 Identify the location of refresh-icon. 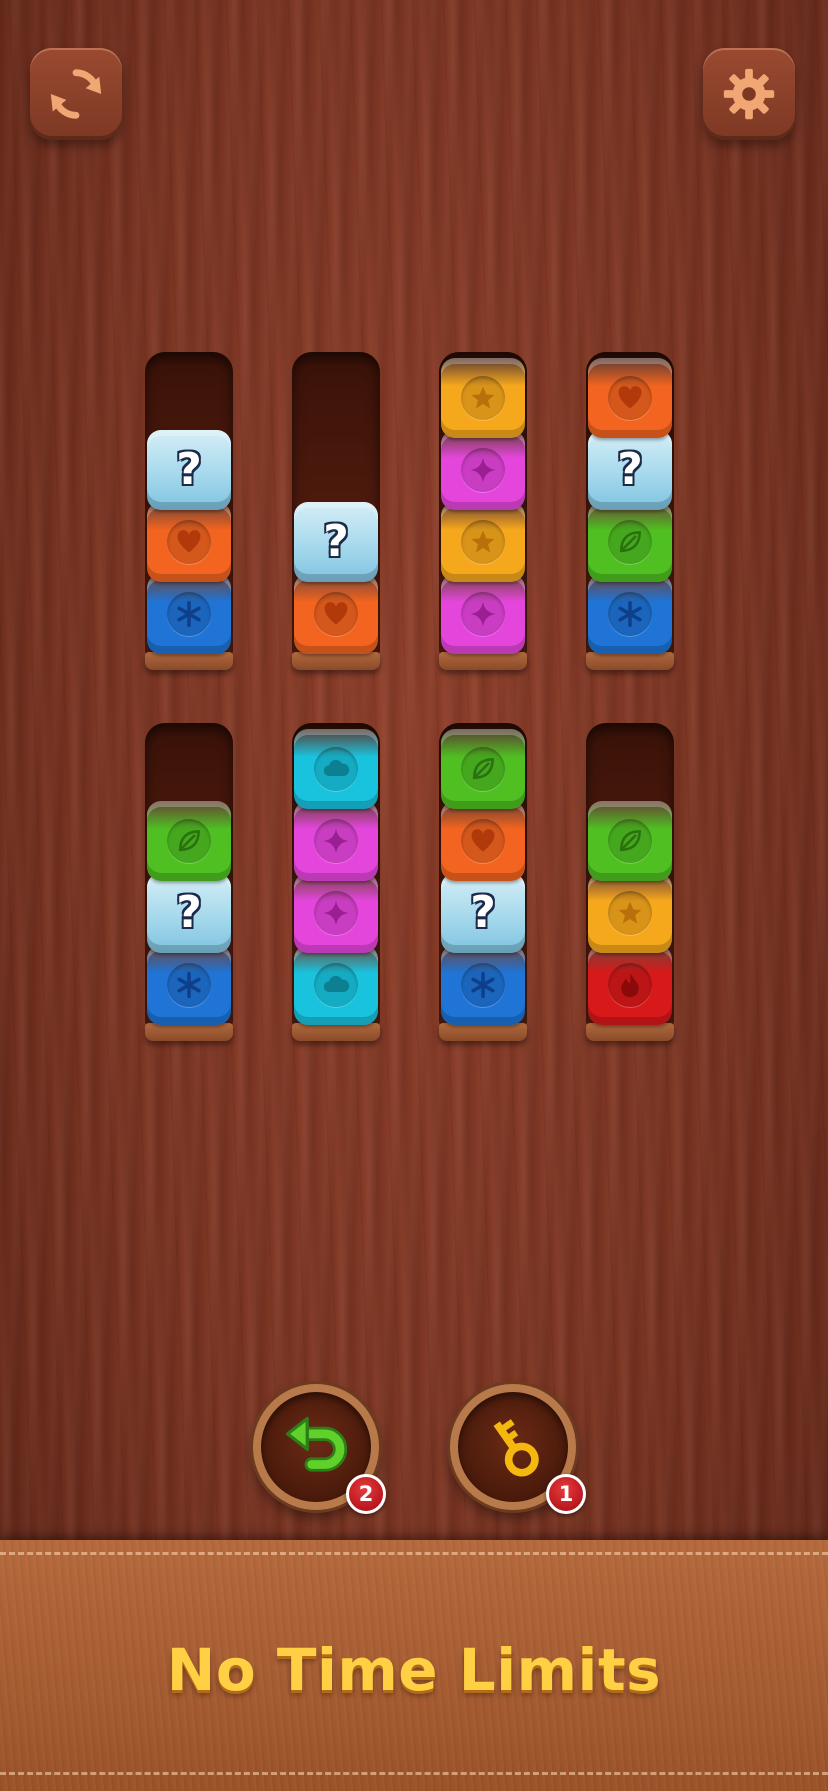
(76, 94).